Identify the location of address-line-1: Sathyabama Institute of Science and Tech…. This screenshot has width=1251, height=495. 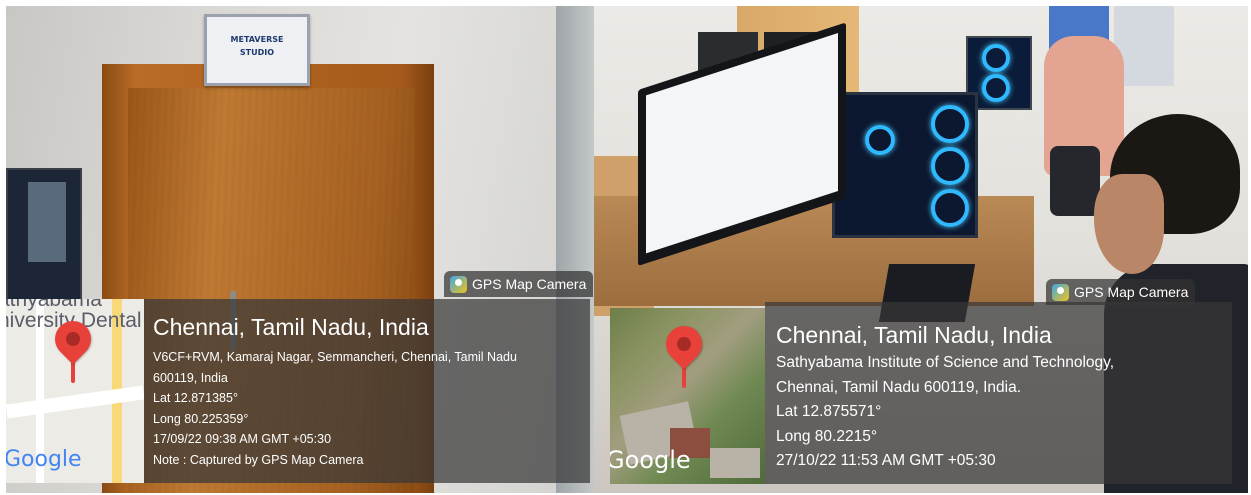
(945, 362).